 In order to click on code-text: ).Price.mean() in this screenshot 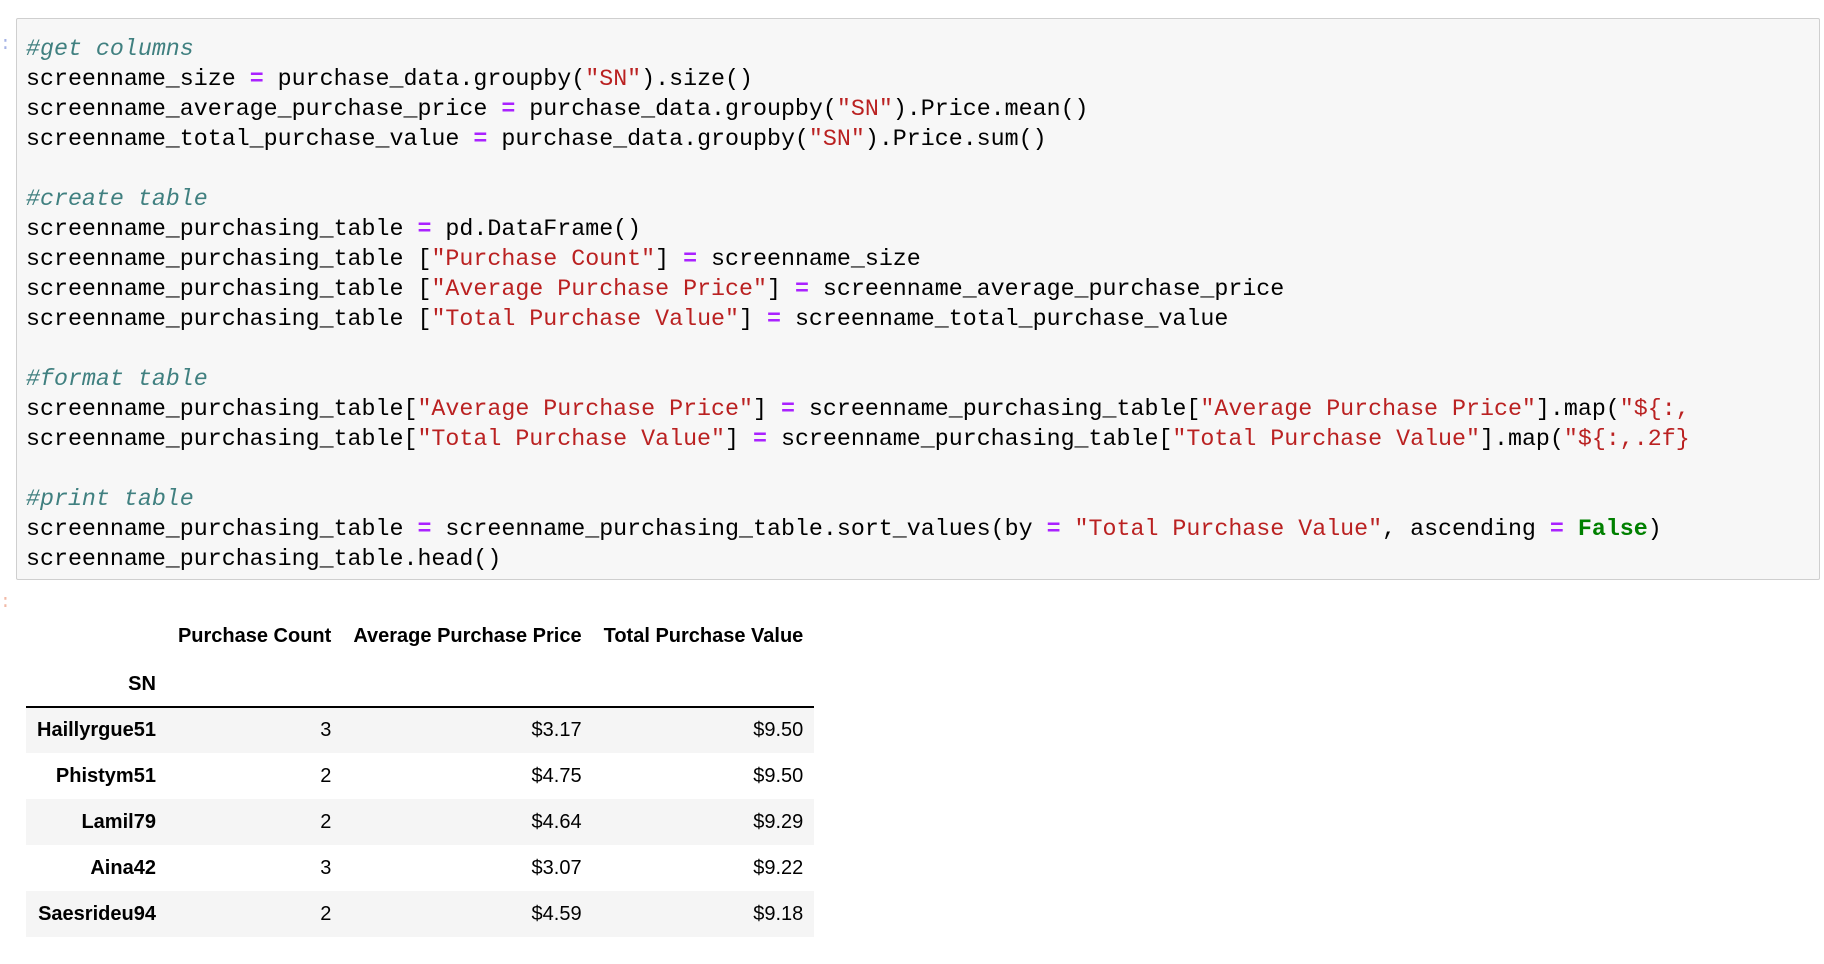, I will do `click(990, 109)`.